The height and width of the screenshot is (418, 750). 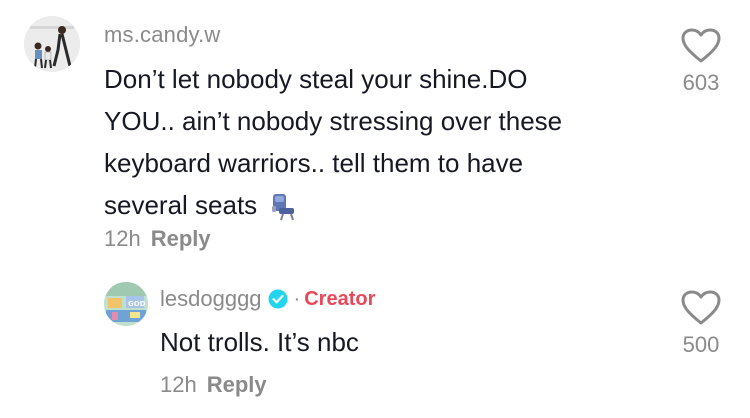 I want to click on avatar-image, so click(x=52, y=44).